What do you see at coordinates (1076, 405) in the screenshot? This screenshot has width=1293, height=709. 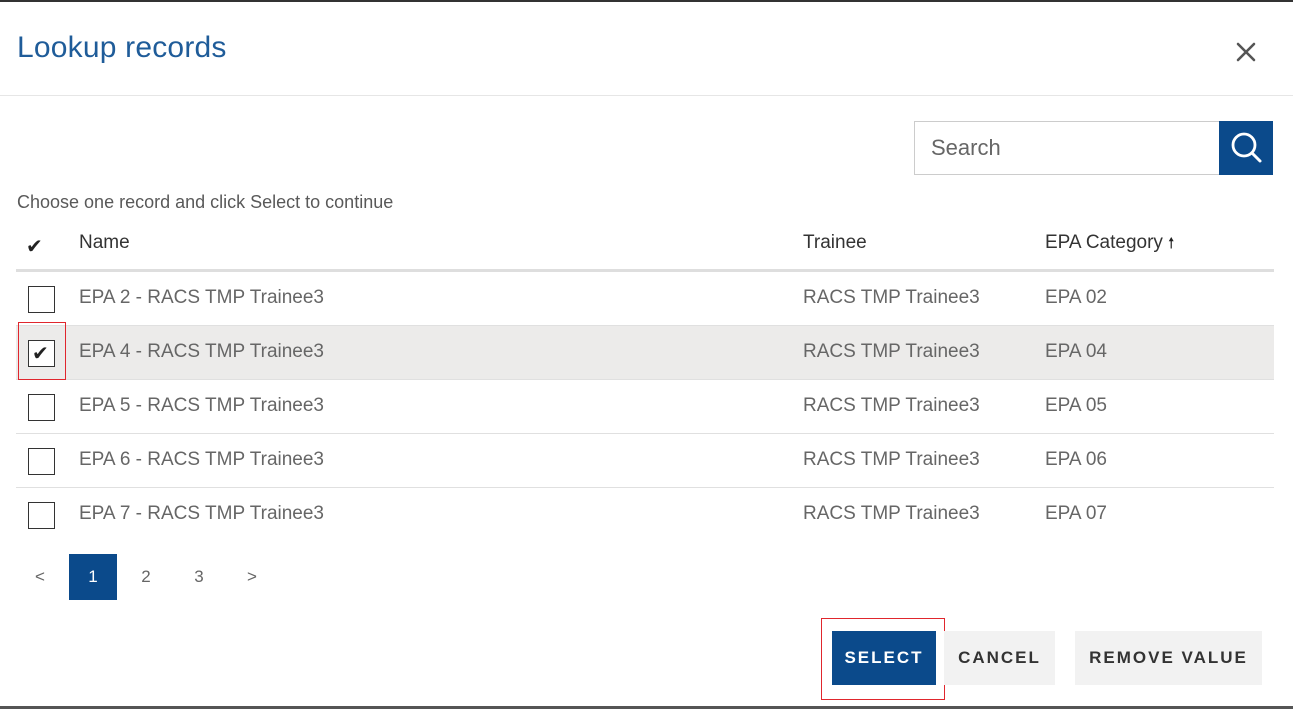 I see `cell-epa-category: EPA 05` at bounding box center [1076, 405].